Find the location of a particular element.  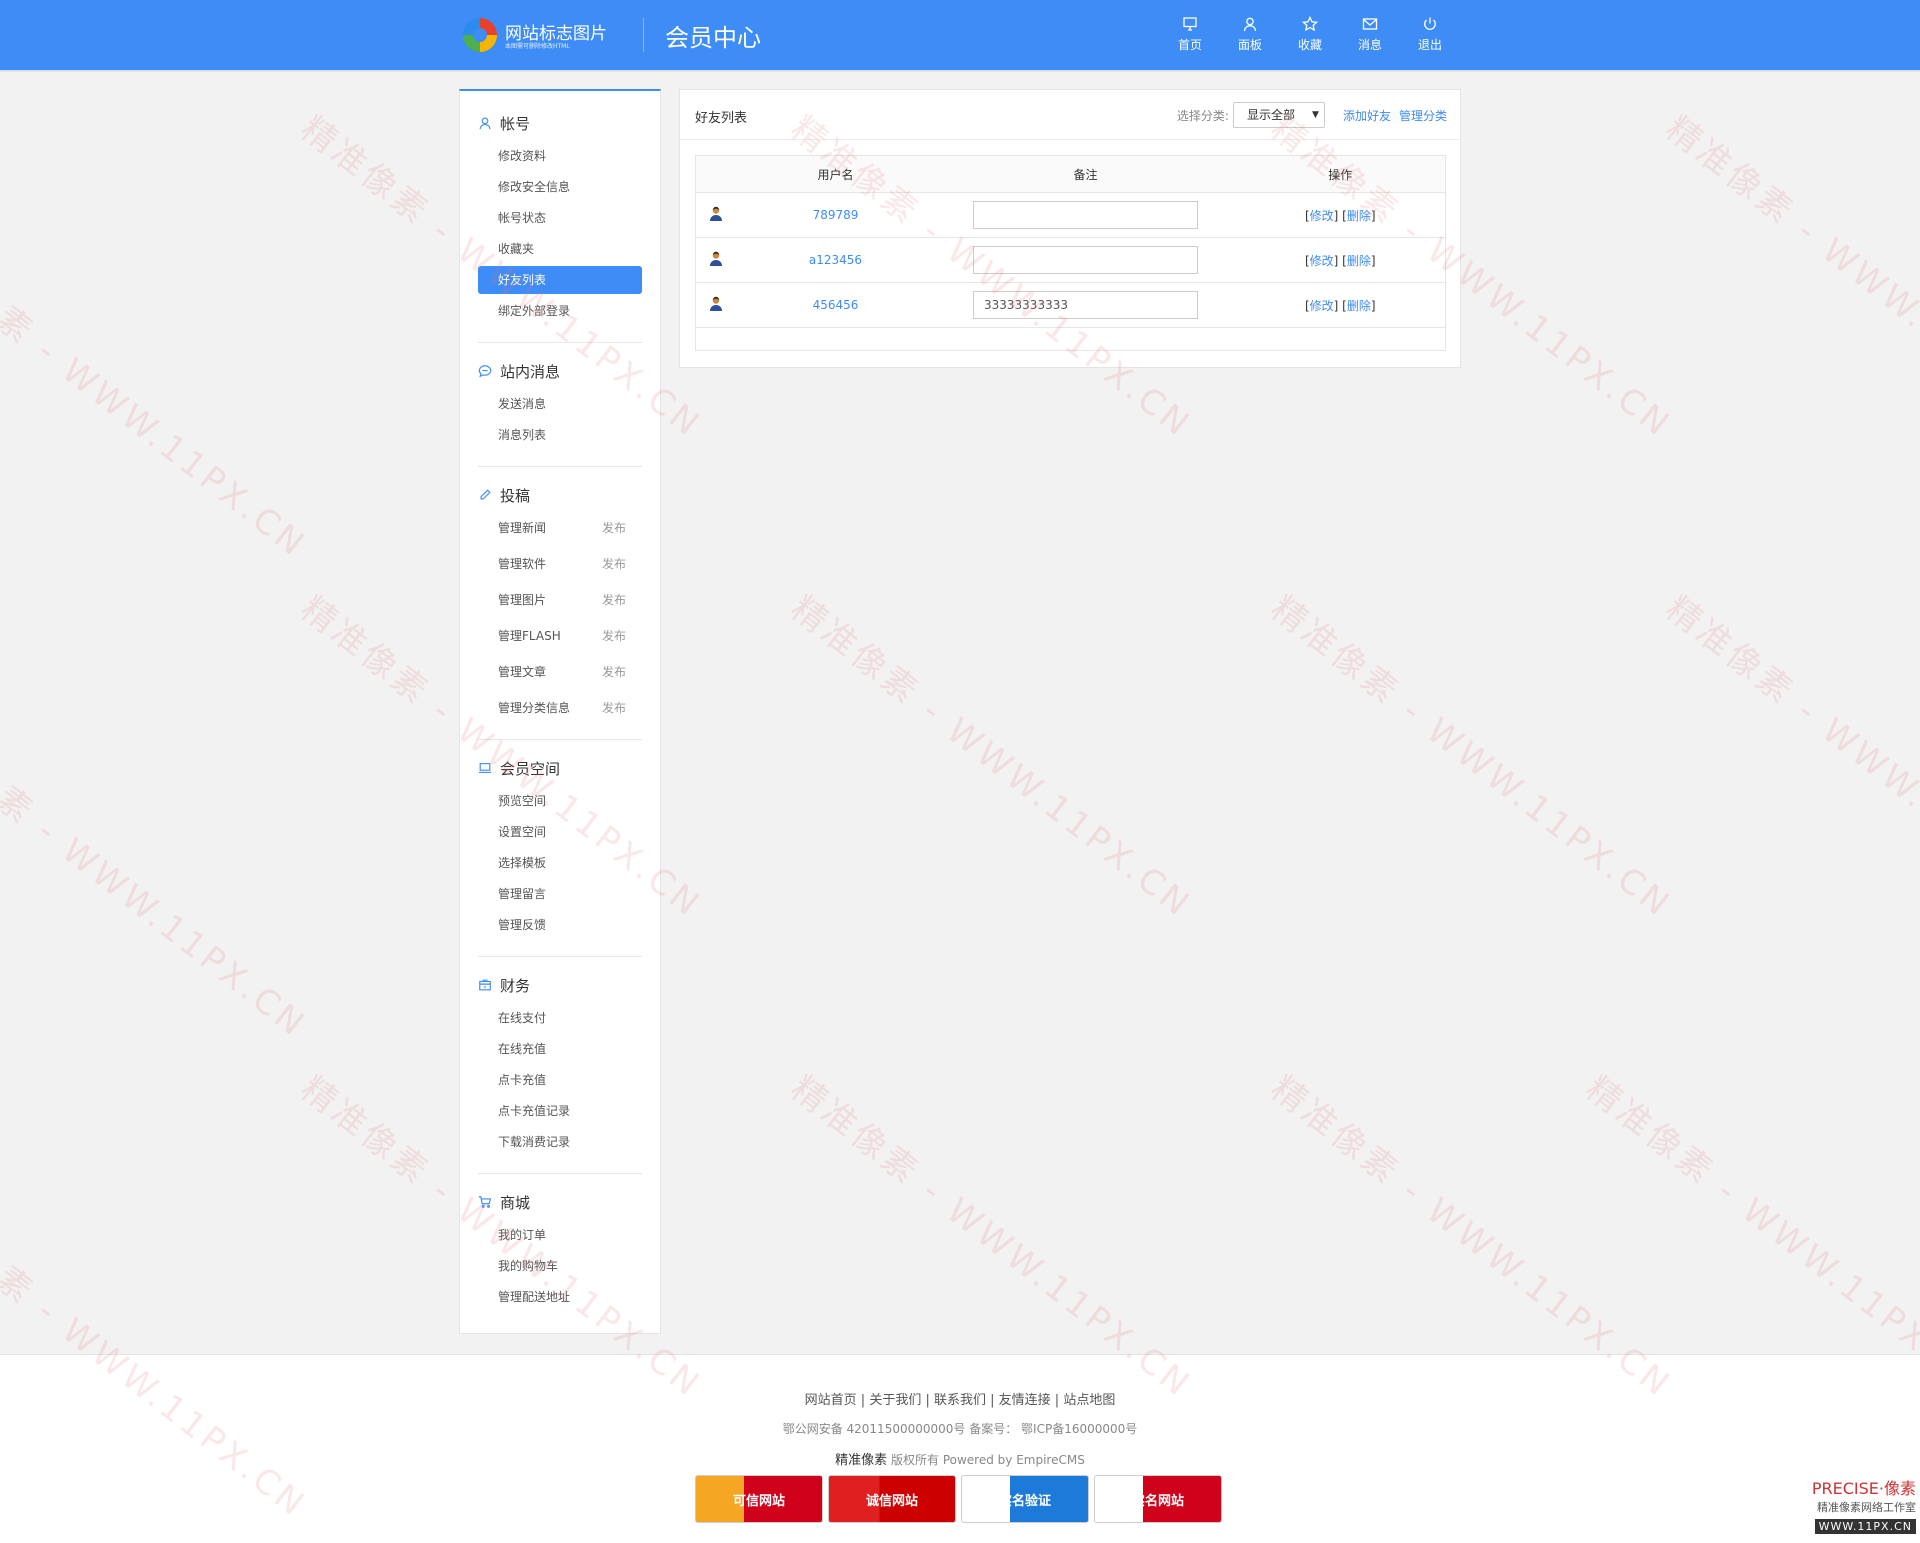

nav-favorites: 收藏 is located at coordinates (1310, 36).